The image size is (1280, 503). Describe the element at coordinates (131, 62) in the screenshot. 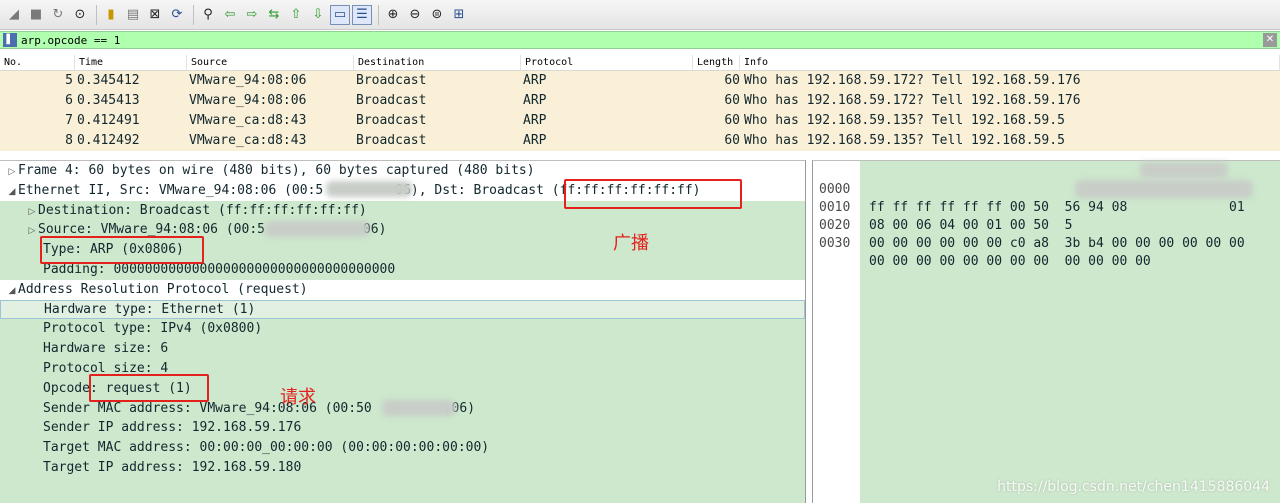

I see `column-header-time: Time` at that location.